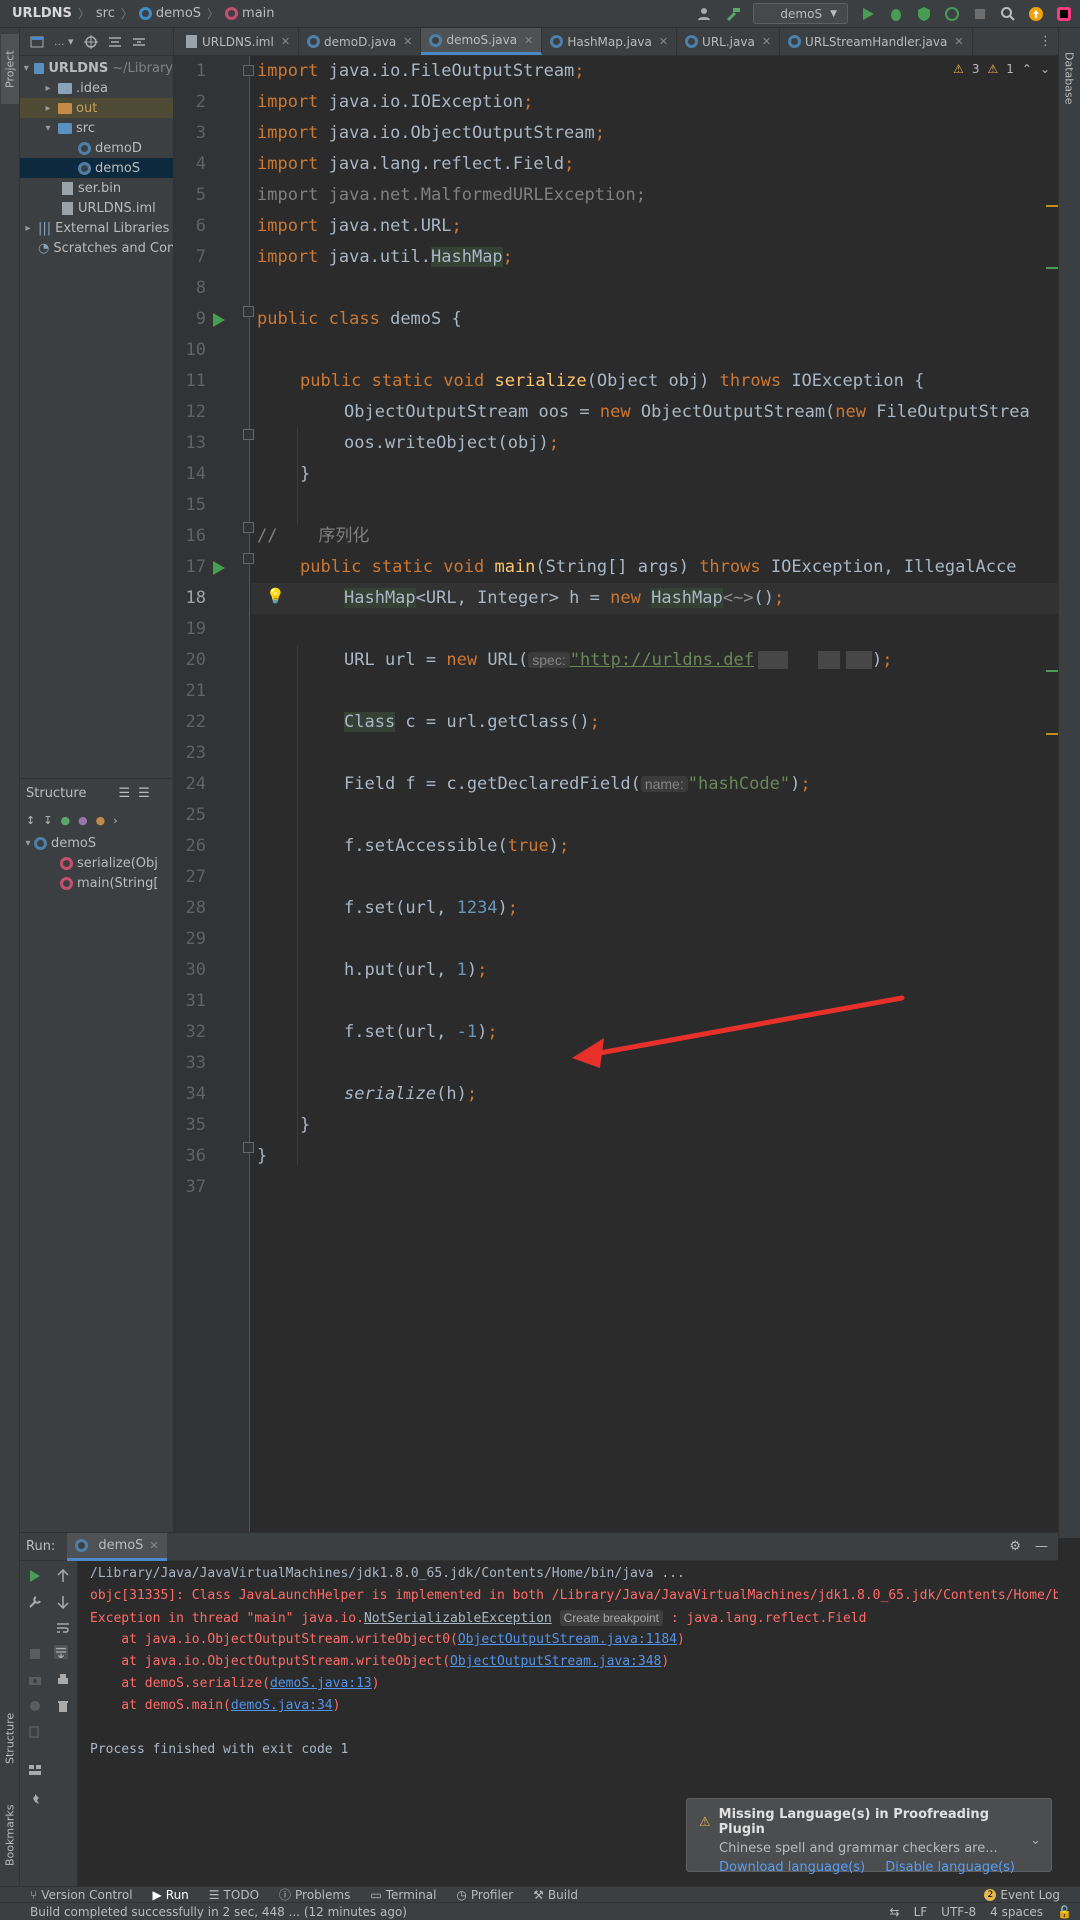  I want to click on tree-item-demod: demoD, so click(96, 148).